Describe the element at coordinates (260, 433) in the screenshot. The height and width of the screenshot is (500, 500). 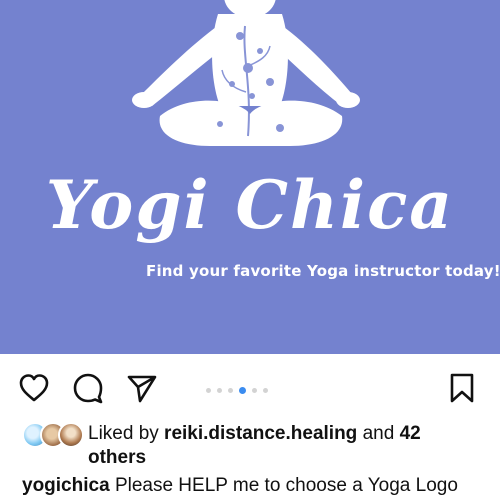
I see `liker-username: reiki.distance.healing` at that location.